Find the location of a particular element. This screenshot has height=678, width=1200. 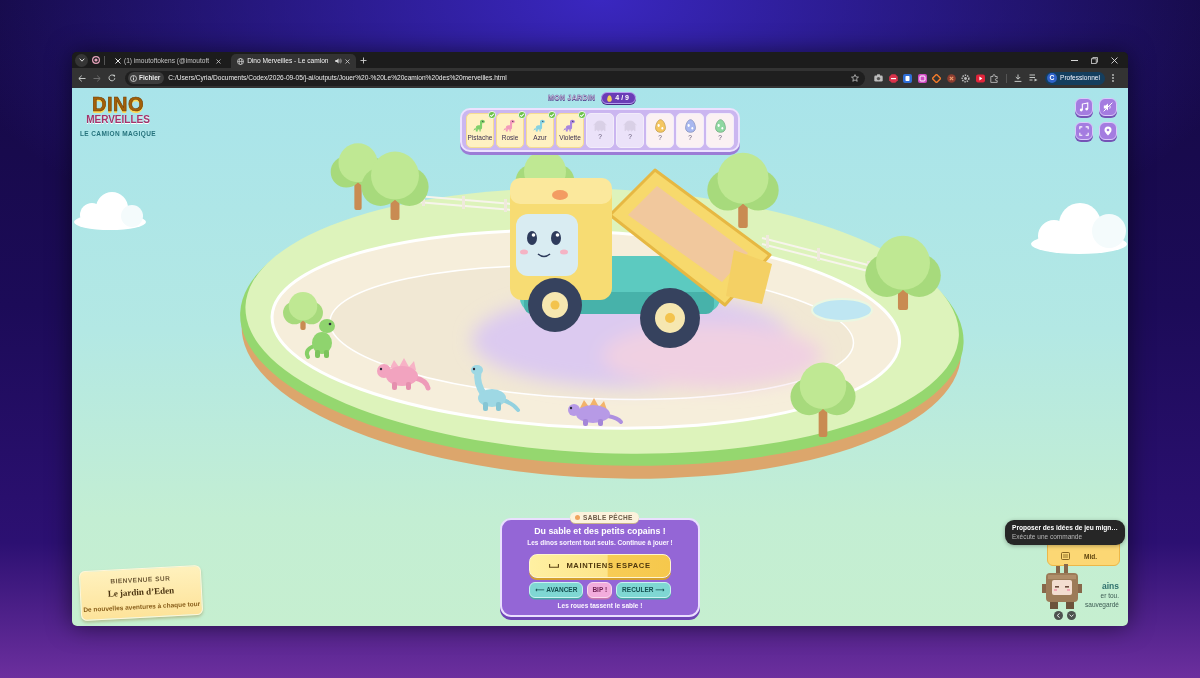

fullscreen-button is located at coordinates (1084, 131).